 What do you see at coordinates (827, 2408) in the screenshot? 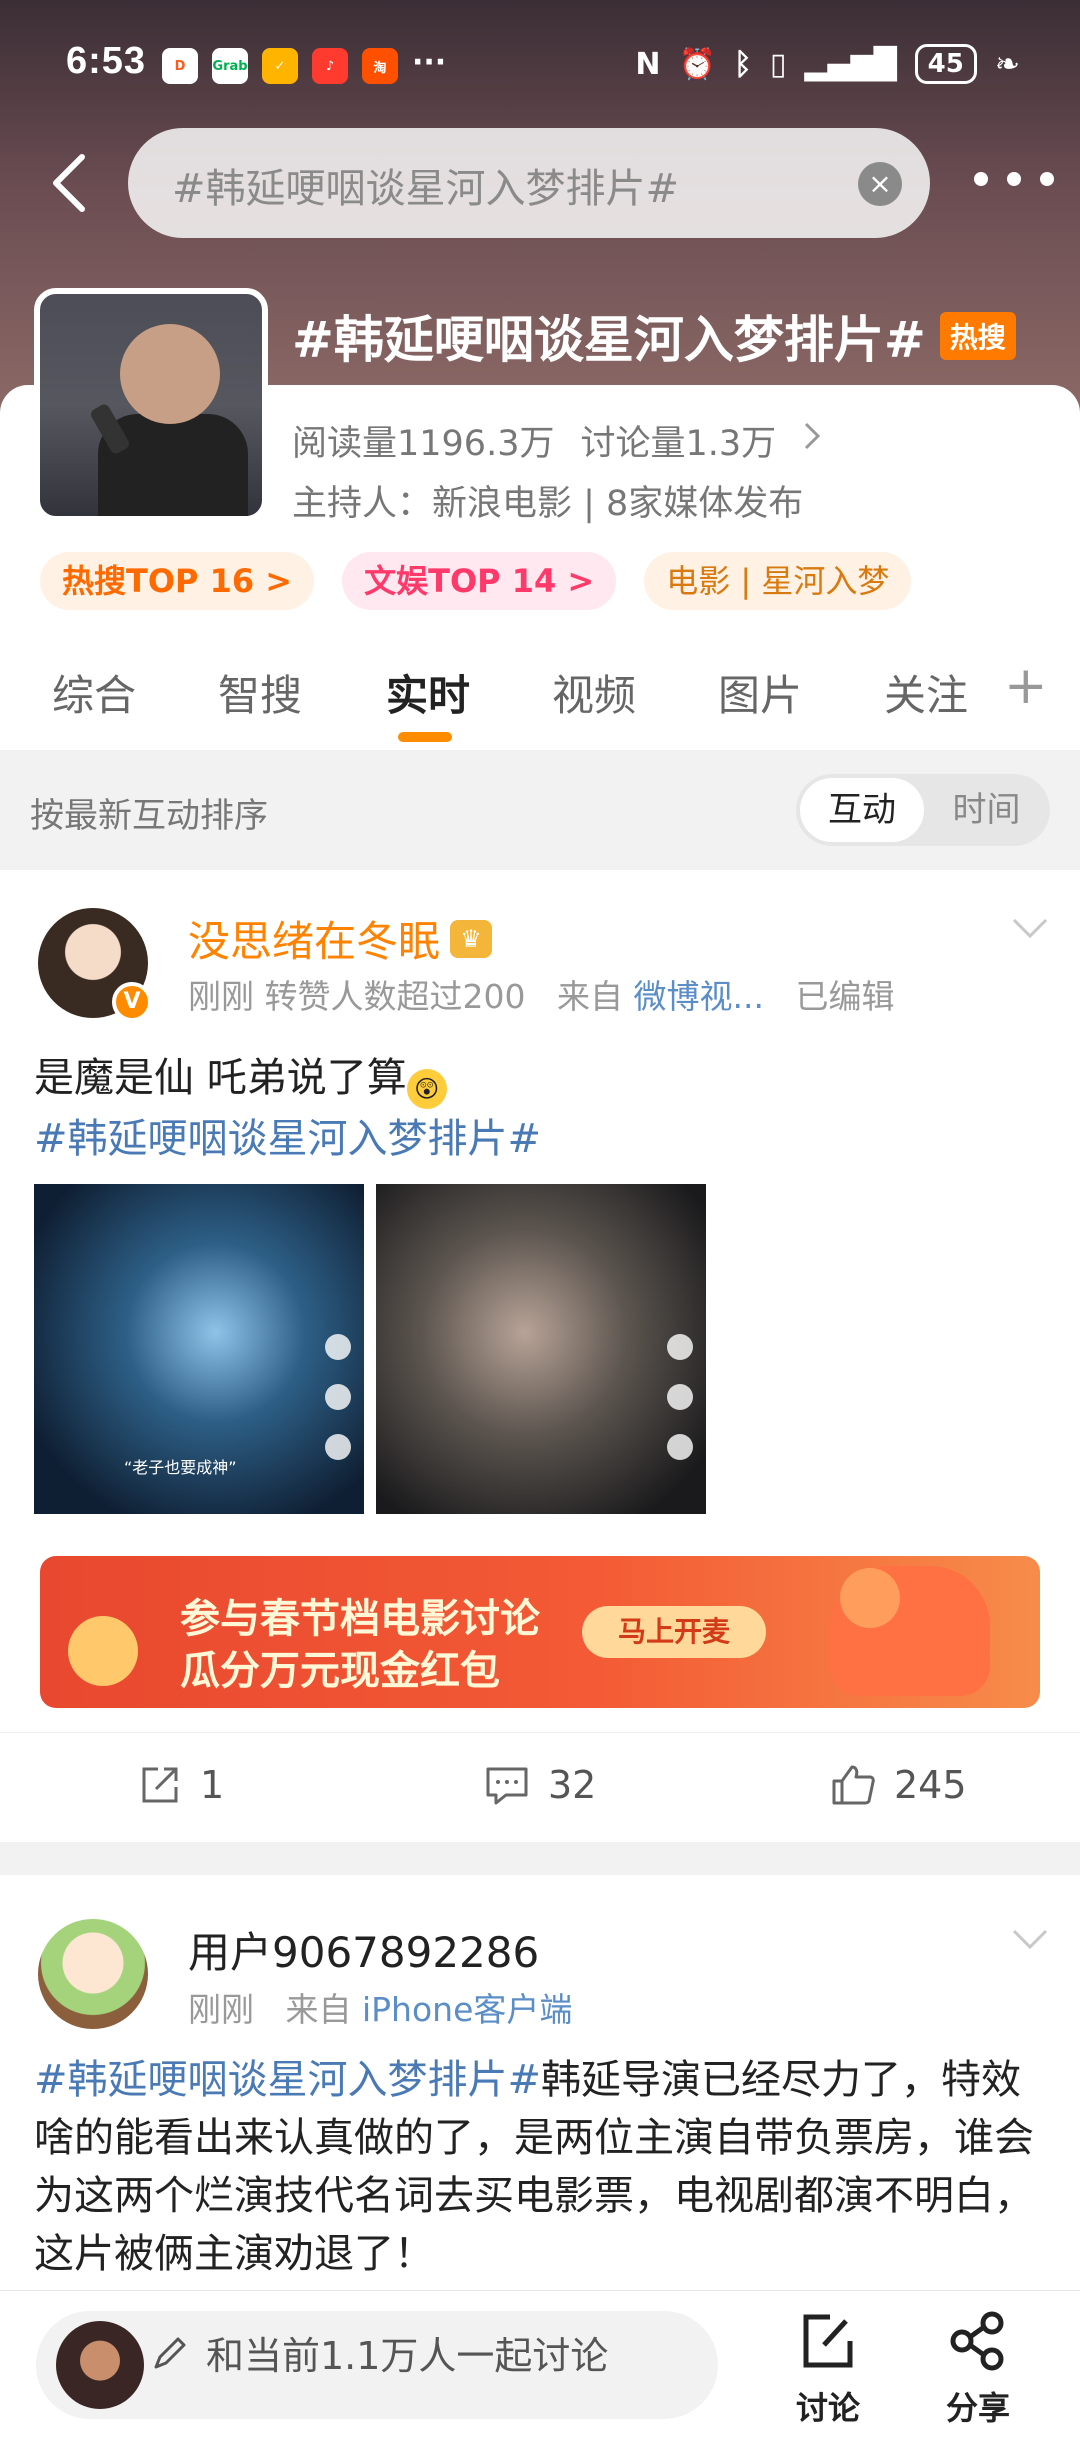
I see `discuss-label: 讨论` at bounding box center [827, 2408].